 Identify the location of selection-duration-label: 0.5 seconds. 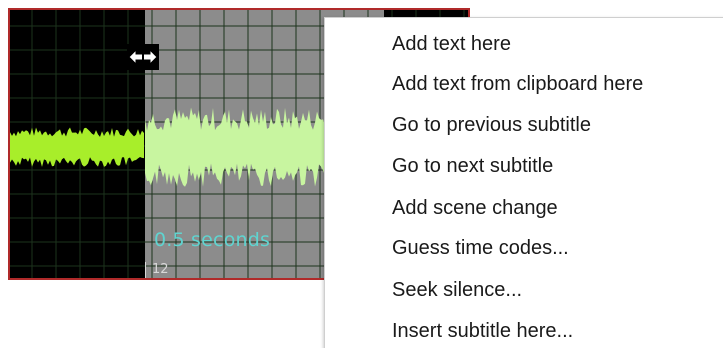
(212, 240).